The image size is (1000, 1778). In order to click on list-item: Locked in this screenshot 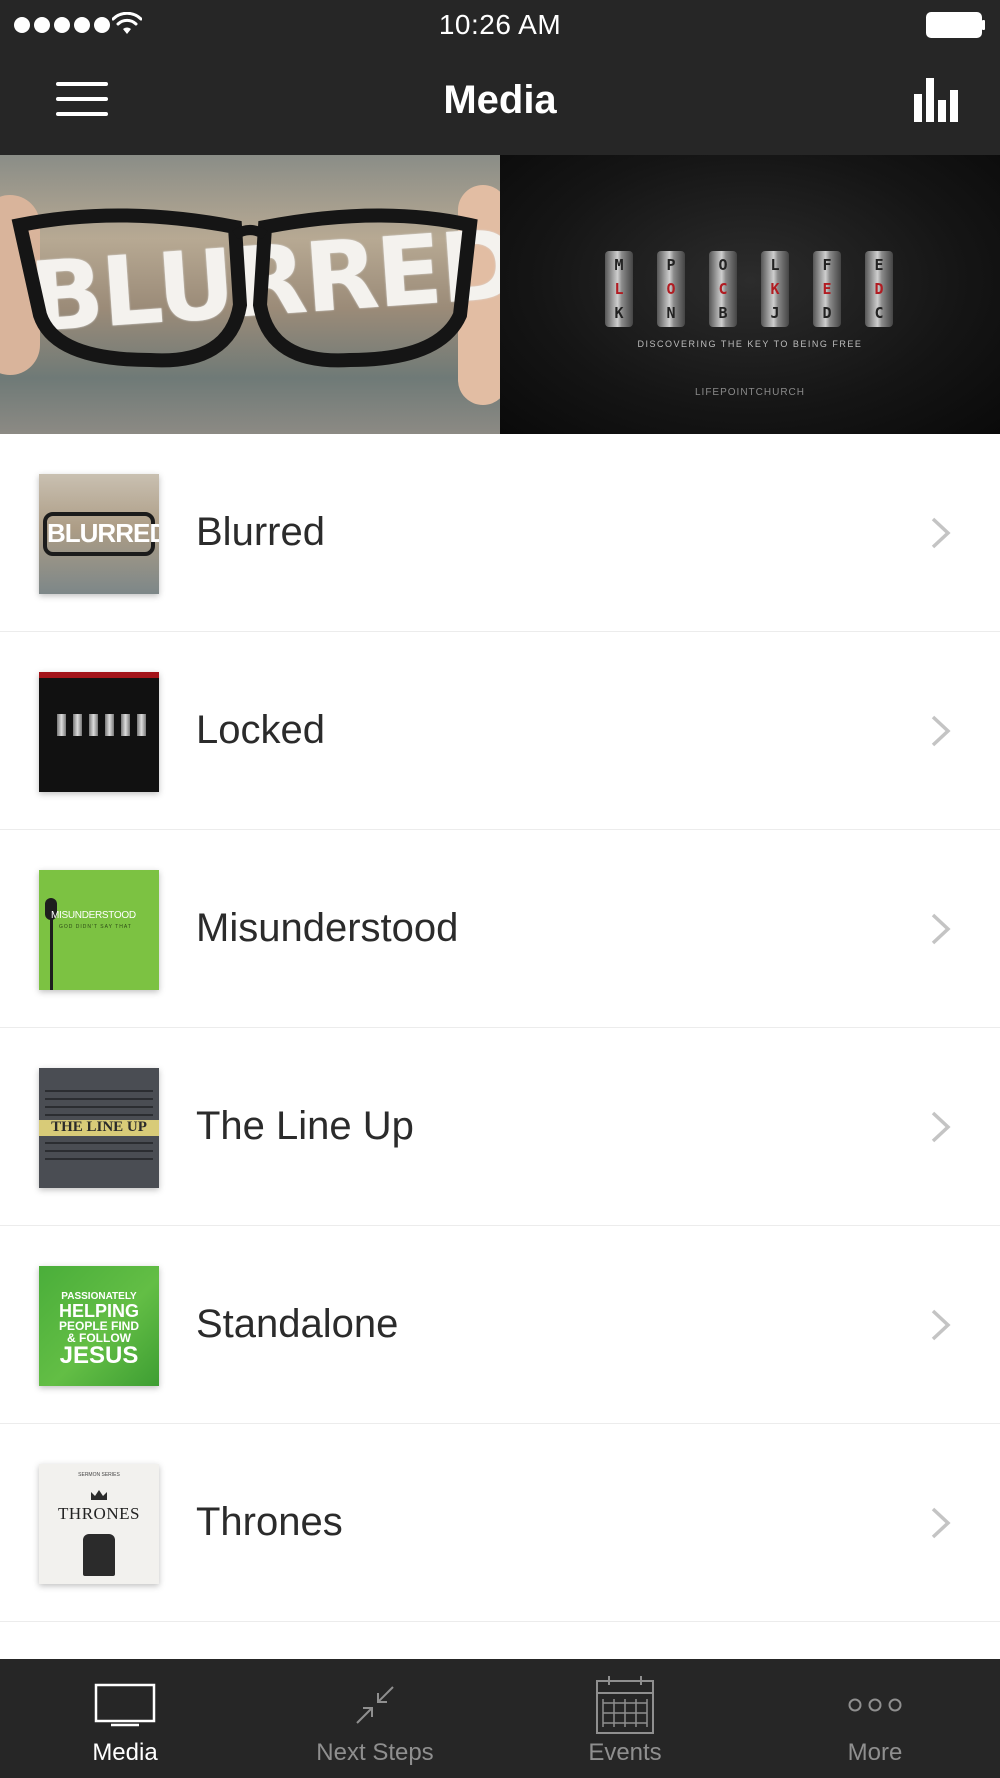, I will do `click(500, 731)`.